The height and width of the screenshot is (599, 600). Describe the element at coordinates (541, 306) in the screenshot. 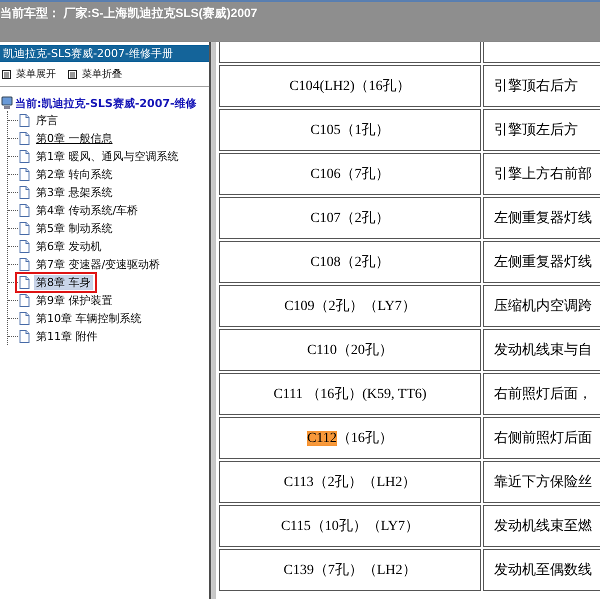

I see `table-cell: 压缩机内空调跨` at that location.